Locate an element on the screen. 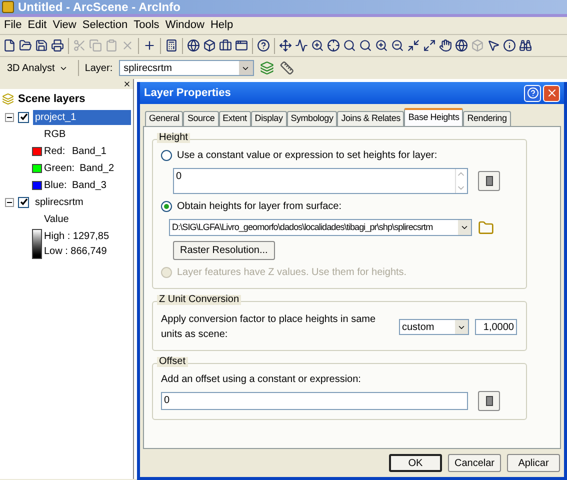  legend-heading: RGB is located at coordinates (55, 135).